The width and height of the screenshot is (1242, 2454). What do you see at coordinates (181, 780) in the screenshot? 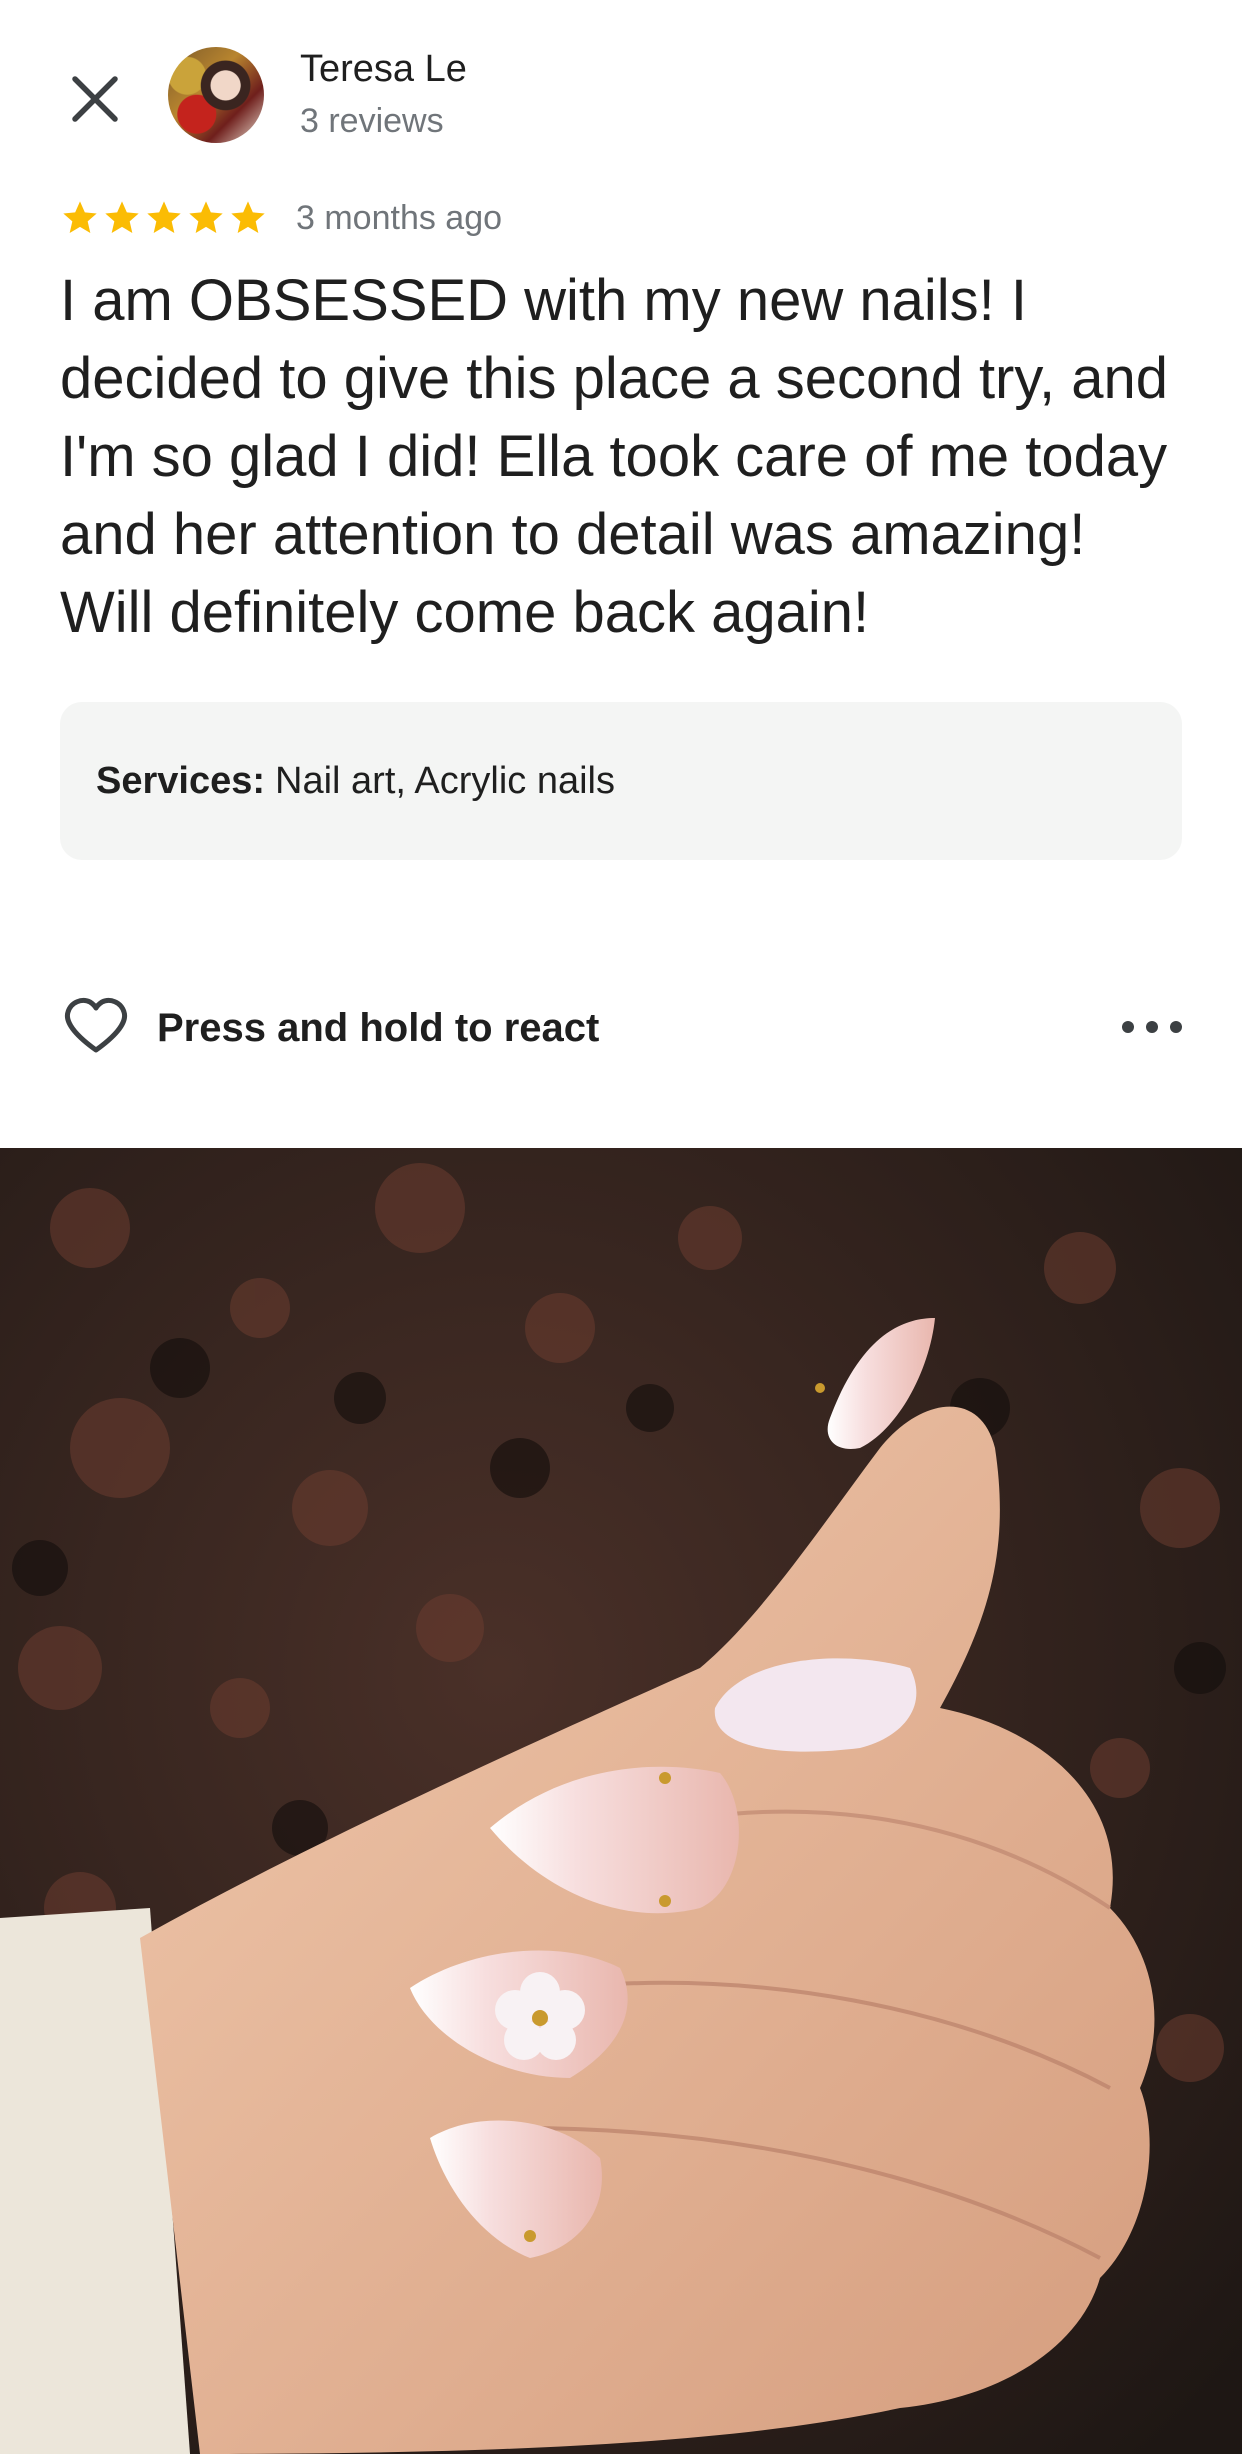
I see `services-label: Services:` at bounding box center [181, 780].